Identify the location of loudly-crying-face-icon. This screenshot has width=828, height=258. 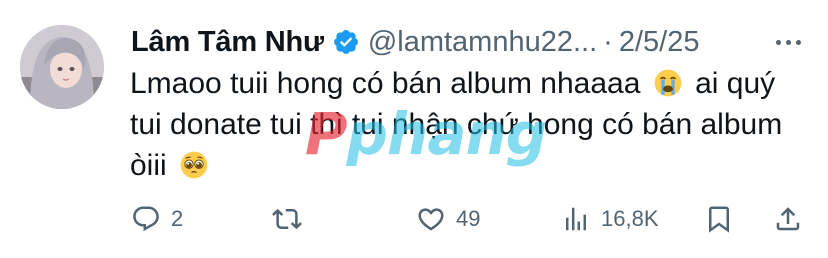
(668, 83).